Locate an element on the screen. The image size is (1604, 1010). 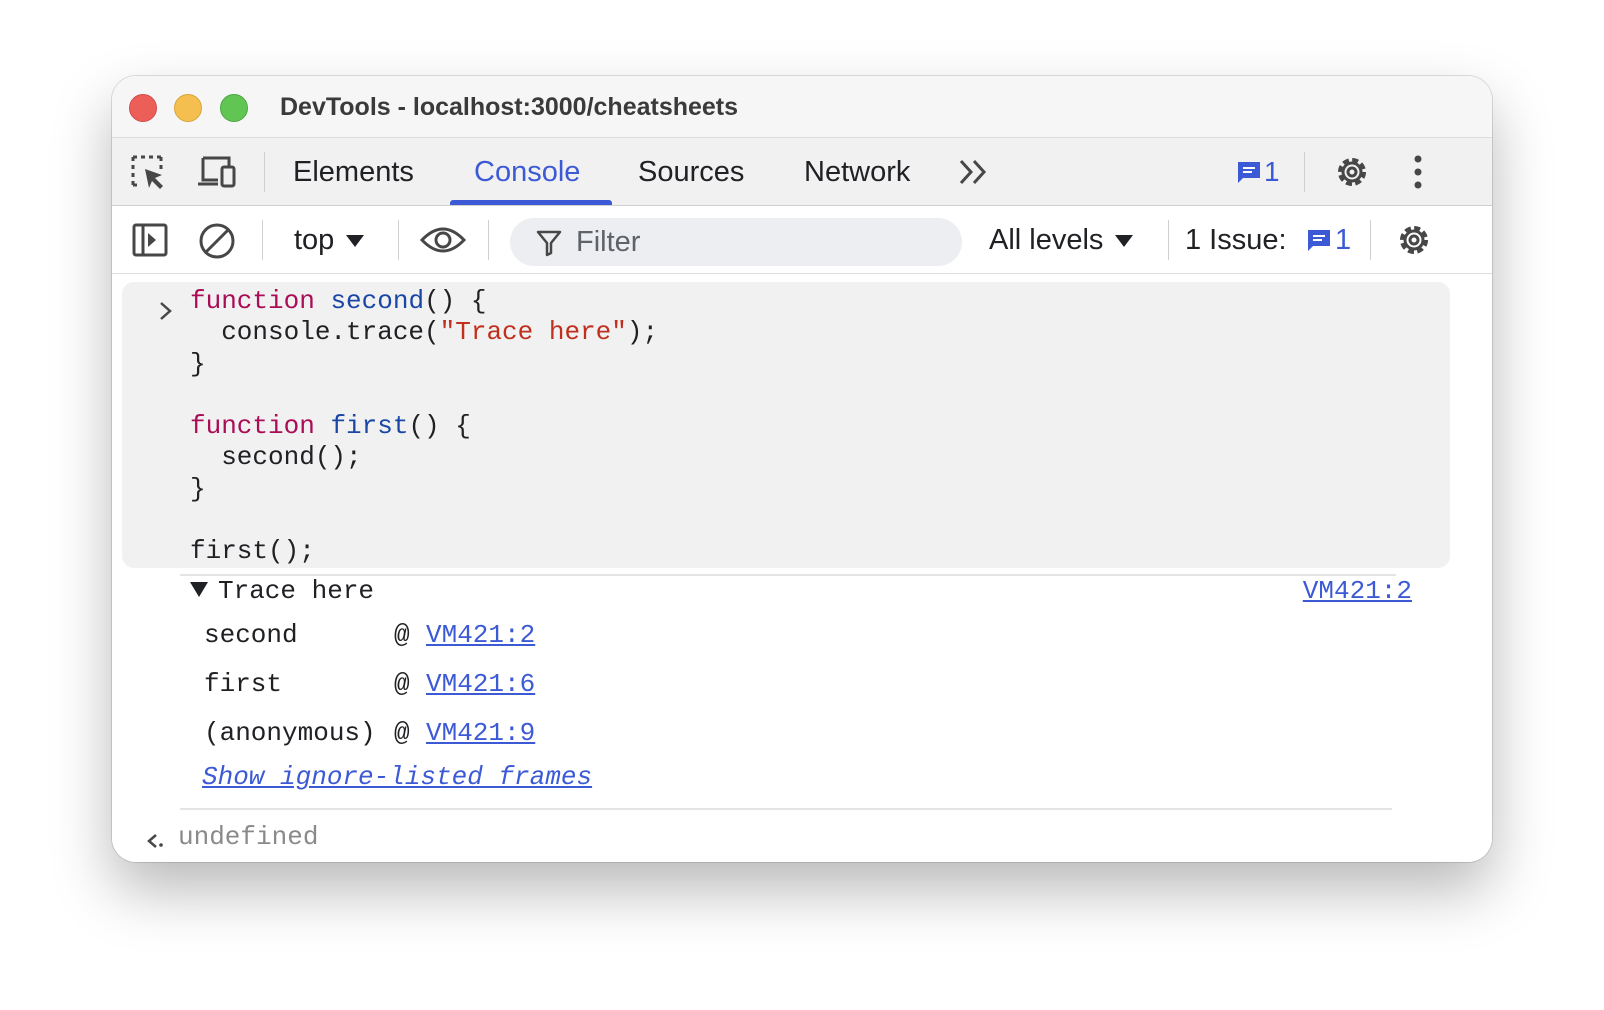
zoom-window-button is located at coordinates (234, 108).